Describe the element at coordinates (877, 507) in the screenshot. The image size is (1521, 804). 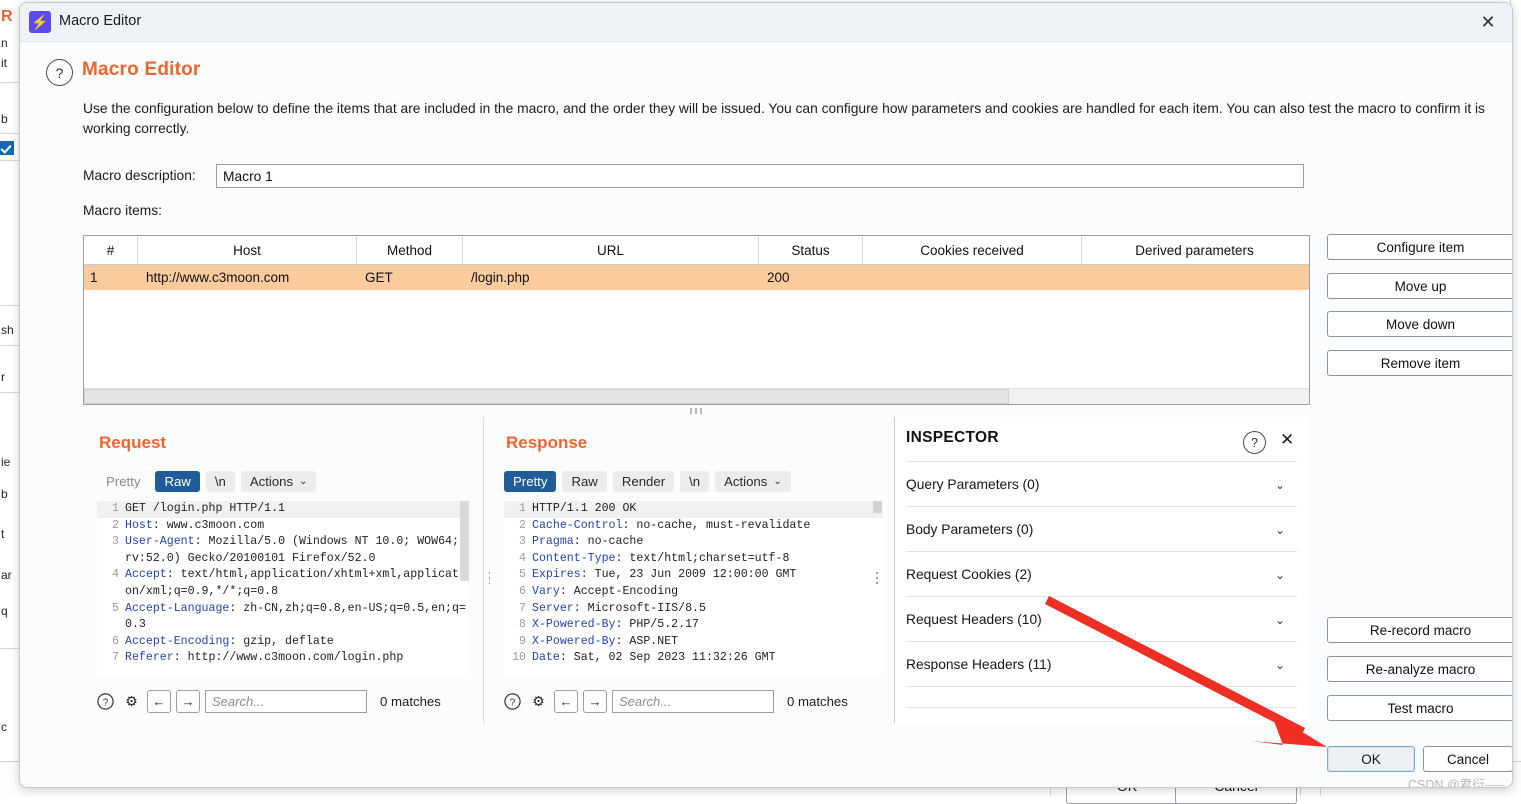
I see `response-vertical-scrollbar` at that location.